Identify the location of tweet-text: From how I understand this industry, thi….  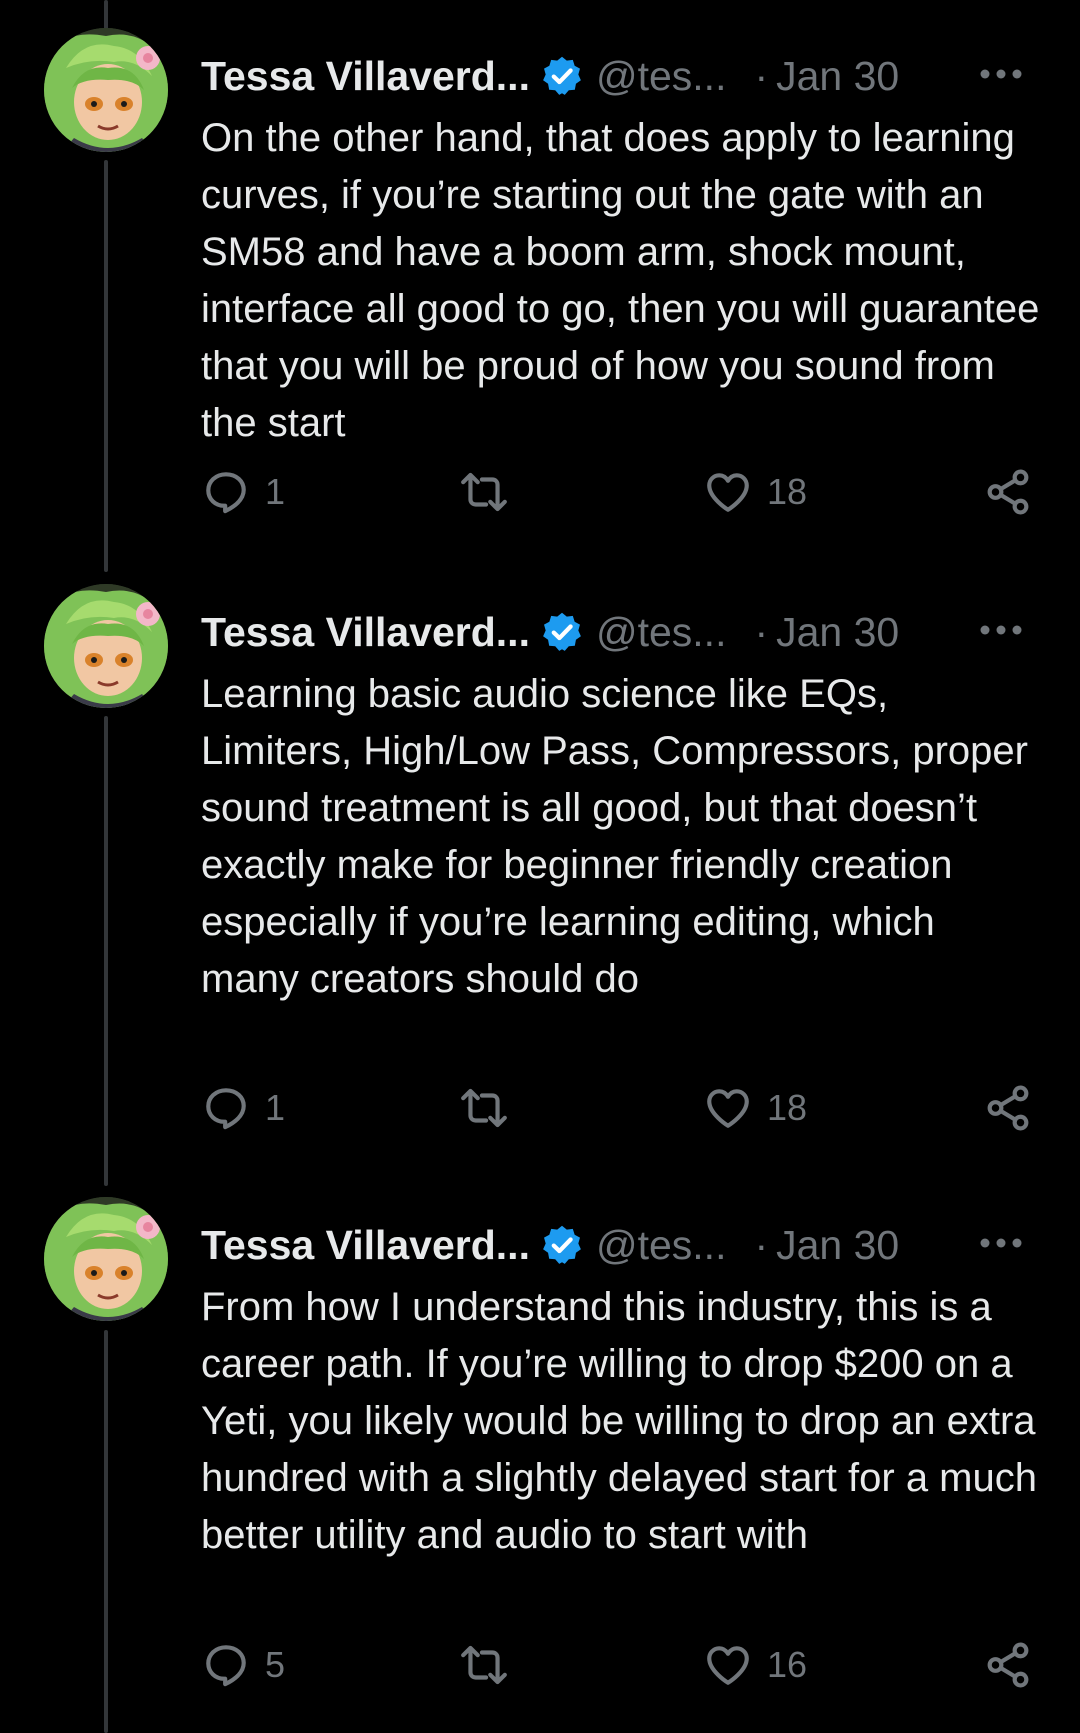
(619, 1421).